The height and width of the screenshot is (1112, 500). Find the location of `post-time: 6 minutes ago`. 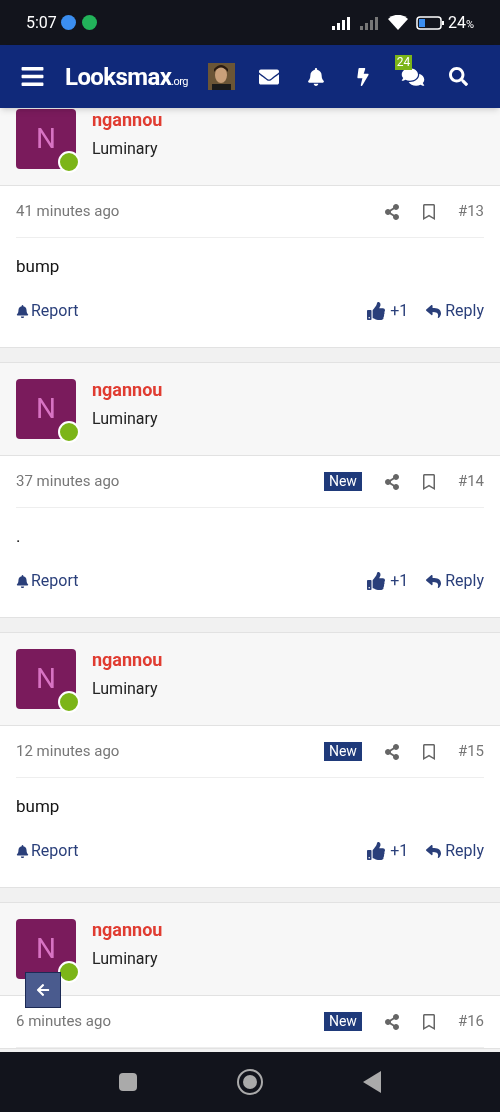

post-time: 6 minutes ago is located at coordinates (63, 1021).